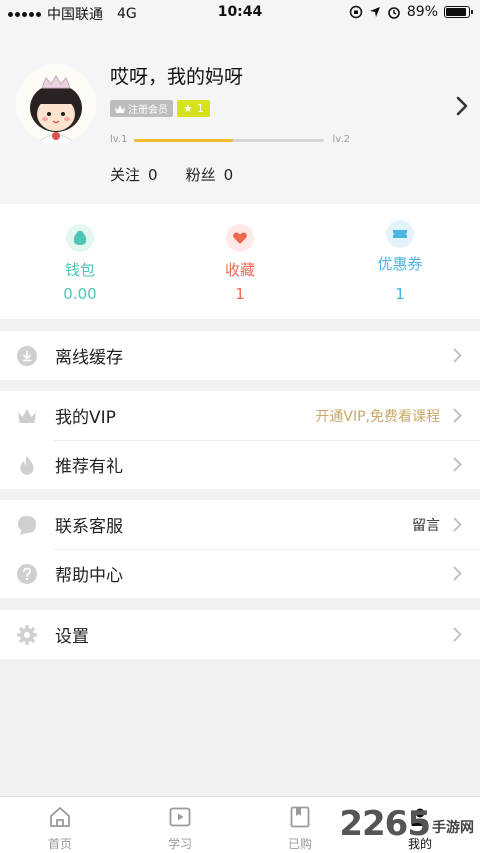 The height and width of the screenshot is (853, 480). Describe the element at coordinates (125, 175) in the screenshot. I see `following-label: 关注` at that location.